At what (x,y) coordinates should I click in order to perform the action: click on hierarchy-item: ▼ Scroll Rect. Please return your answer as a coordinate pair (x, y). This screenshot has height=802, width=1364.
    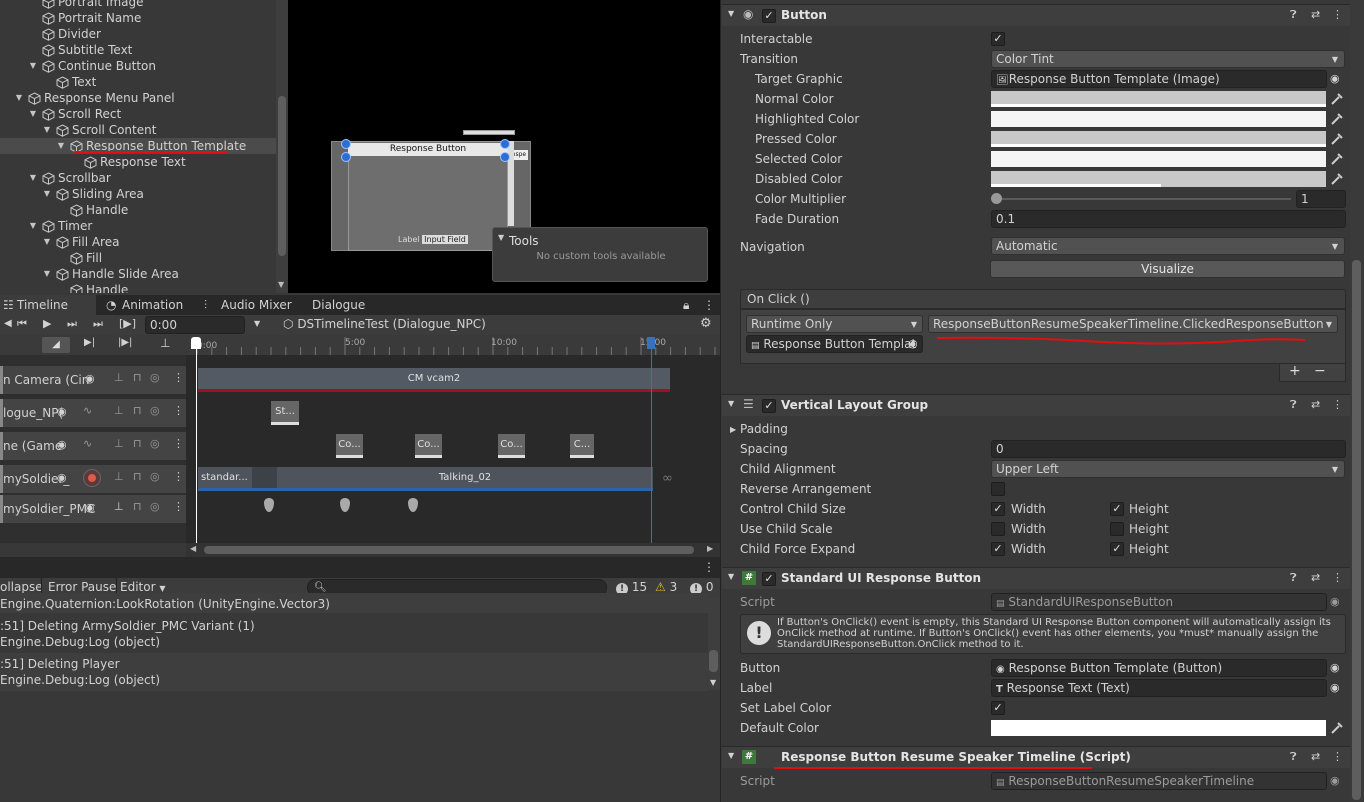
    Looking at the image, I should click on (138, 114).